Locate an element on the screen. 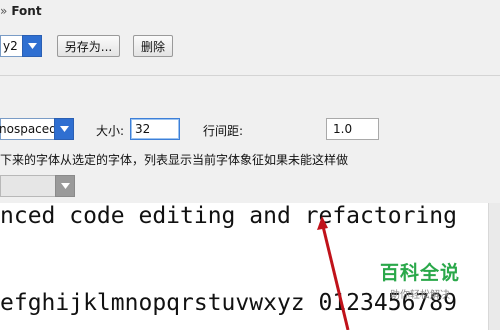 This screenshot has height=330, width=500. watermark-logo: 百科全说 助你轻松解决 is located at coordinates (420, 279).